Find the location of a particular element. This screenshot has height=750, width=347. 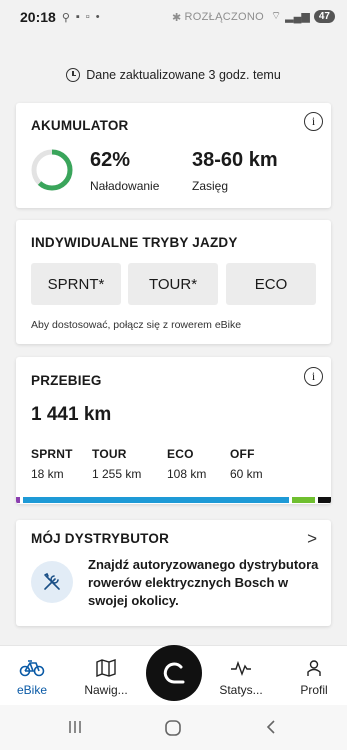

mileage-stat-value: 1 255 km is located at coordinates (117, 474).